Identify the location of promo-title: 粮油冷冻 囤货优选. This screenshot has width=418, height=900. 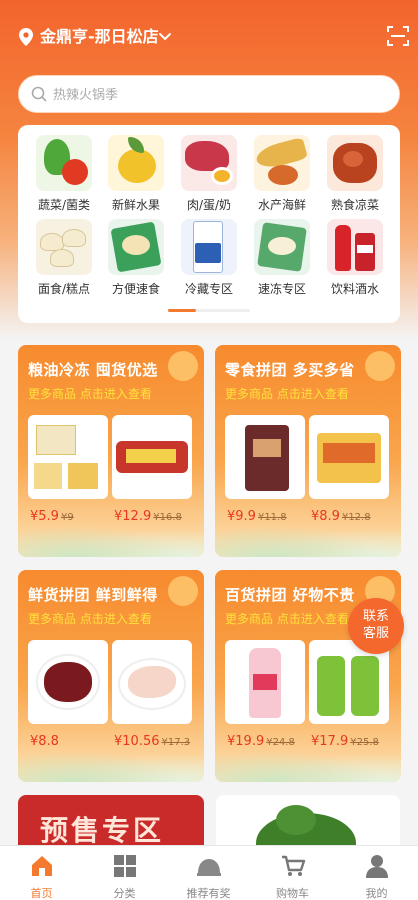
(93, 370).